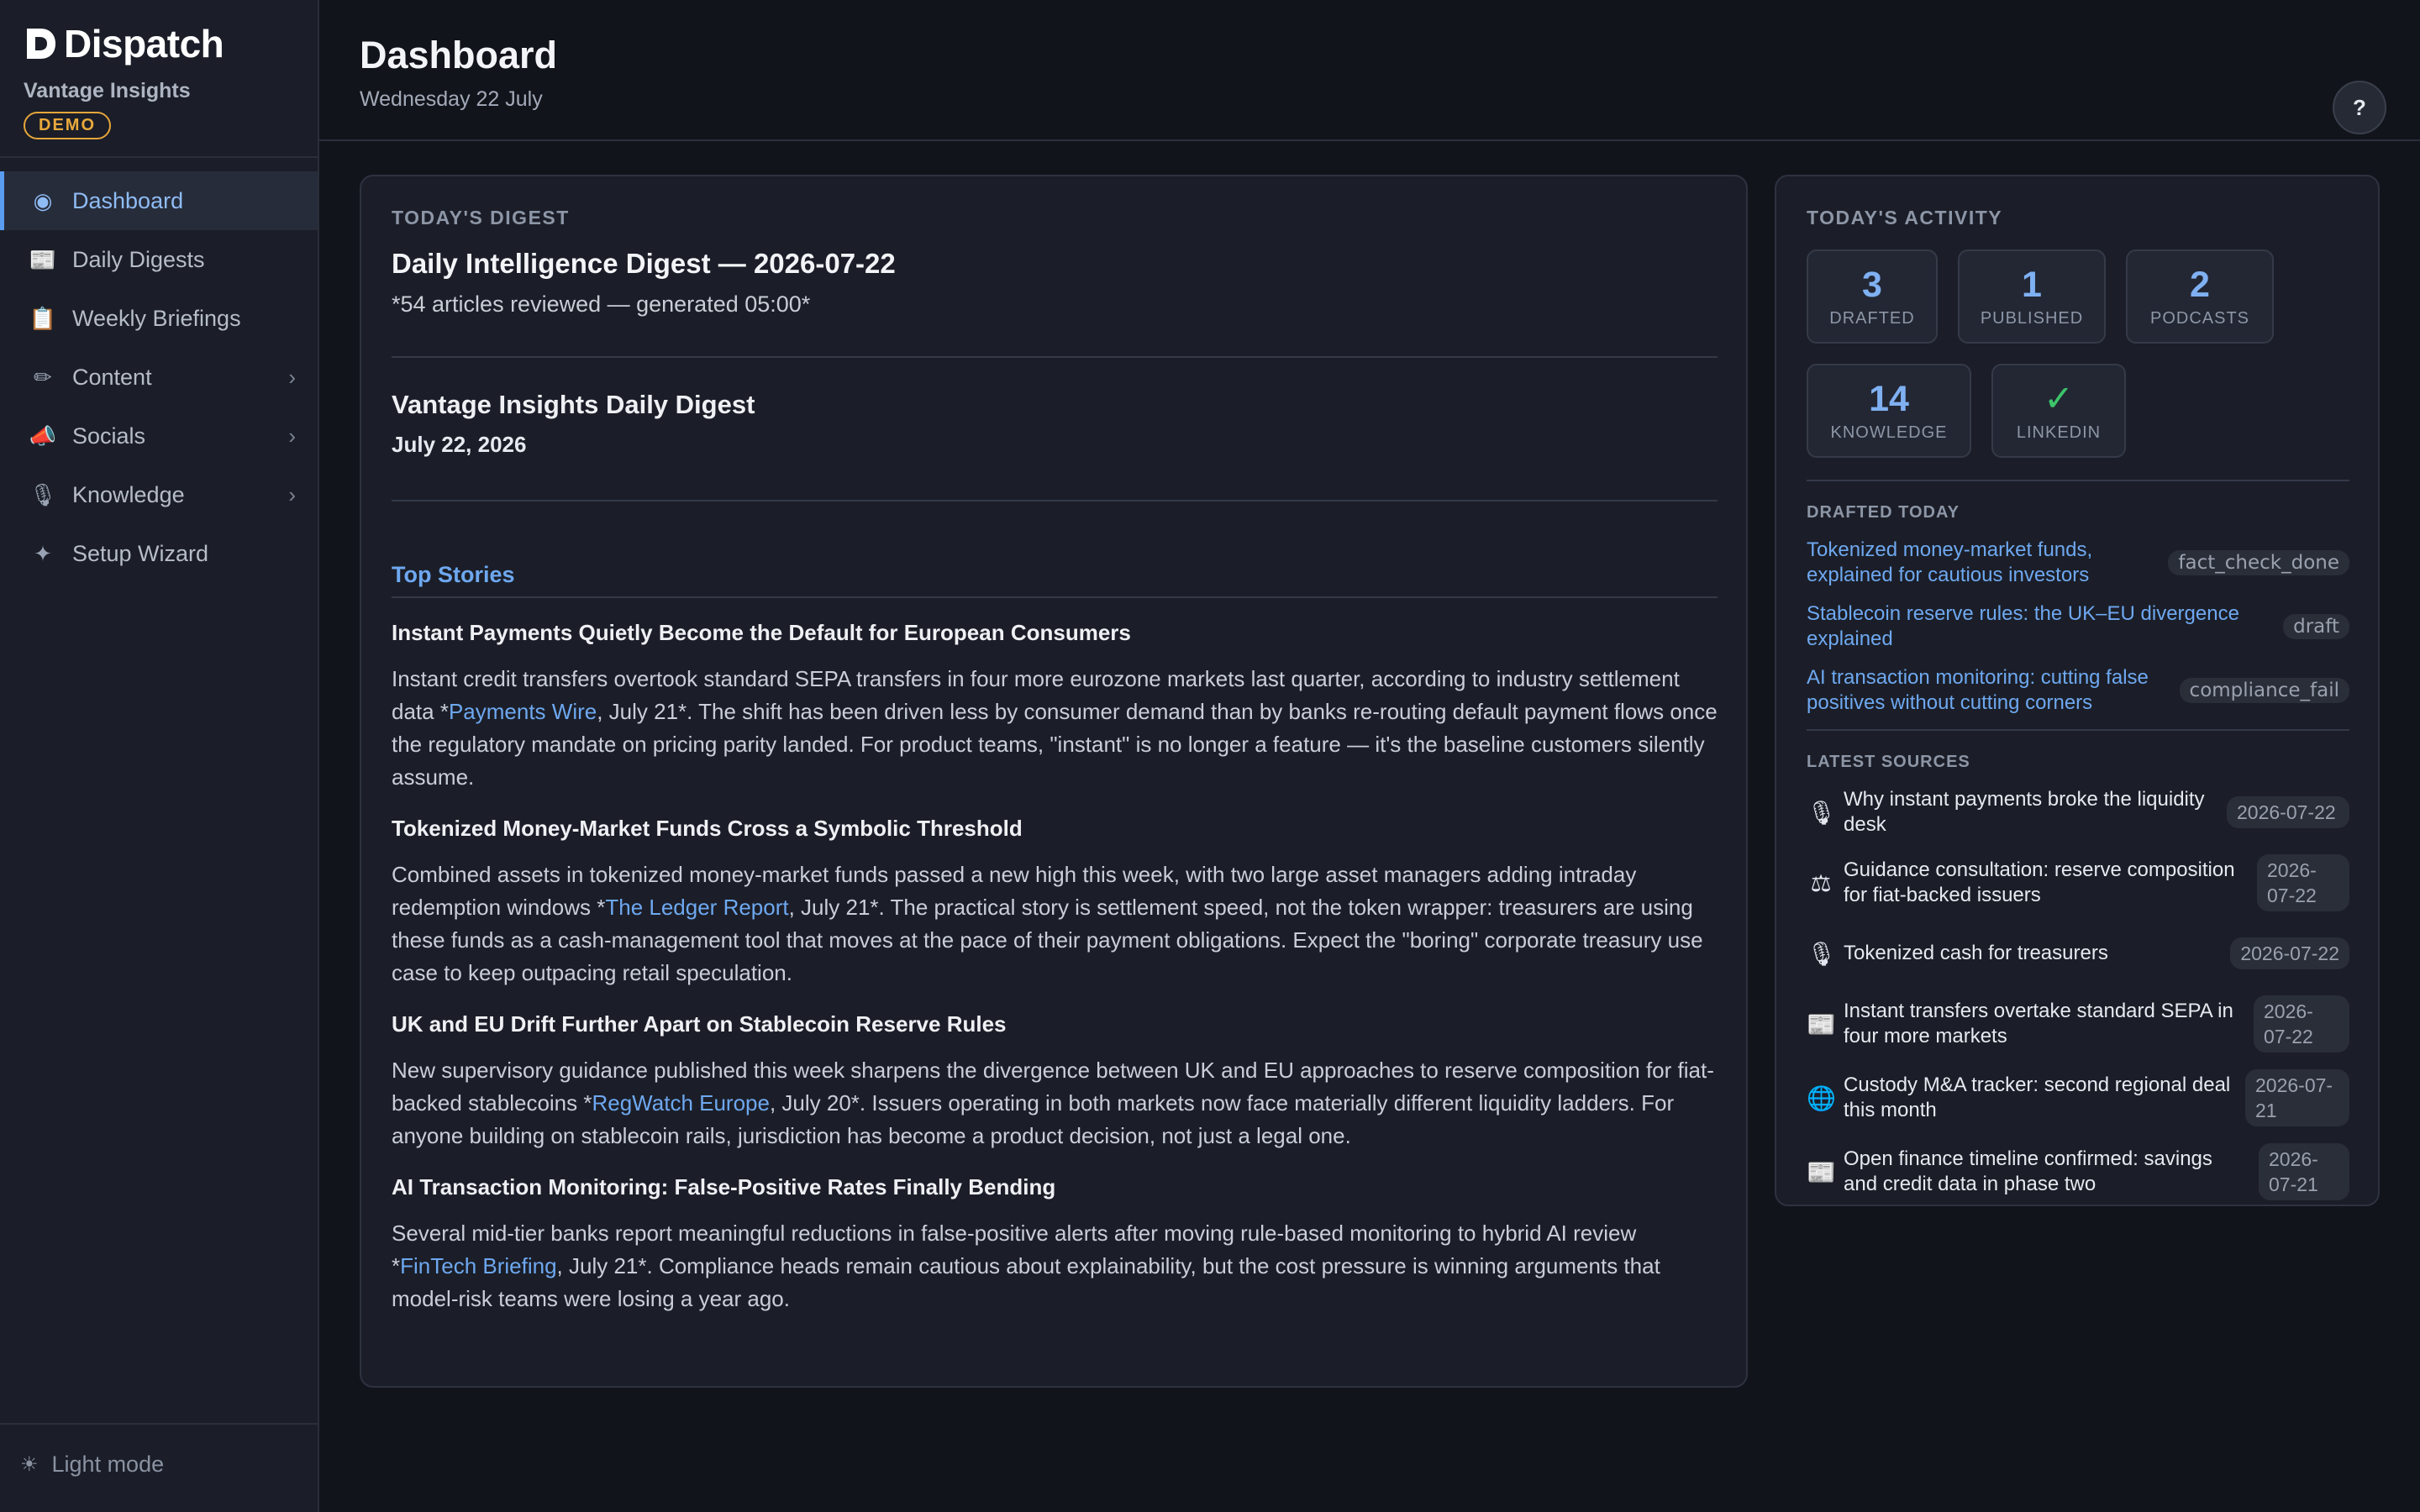 Image resolution: width=2420 pixels, height=1512 pixels. Describe the element at coordinates (140, 553) in the screenshot. I see `sidebar-item-label: Setup Wizard` at that location.